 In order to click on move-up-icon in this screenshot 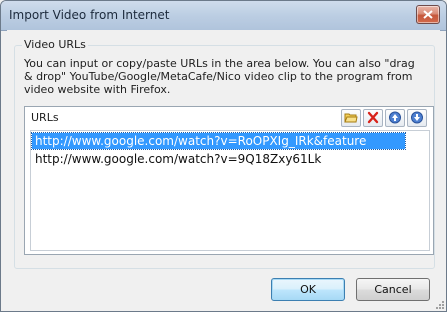, I will do `click(395, 117)`.